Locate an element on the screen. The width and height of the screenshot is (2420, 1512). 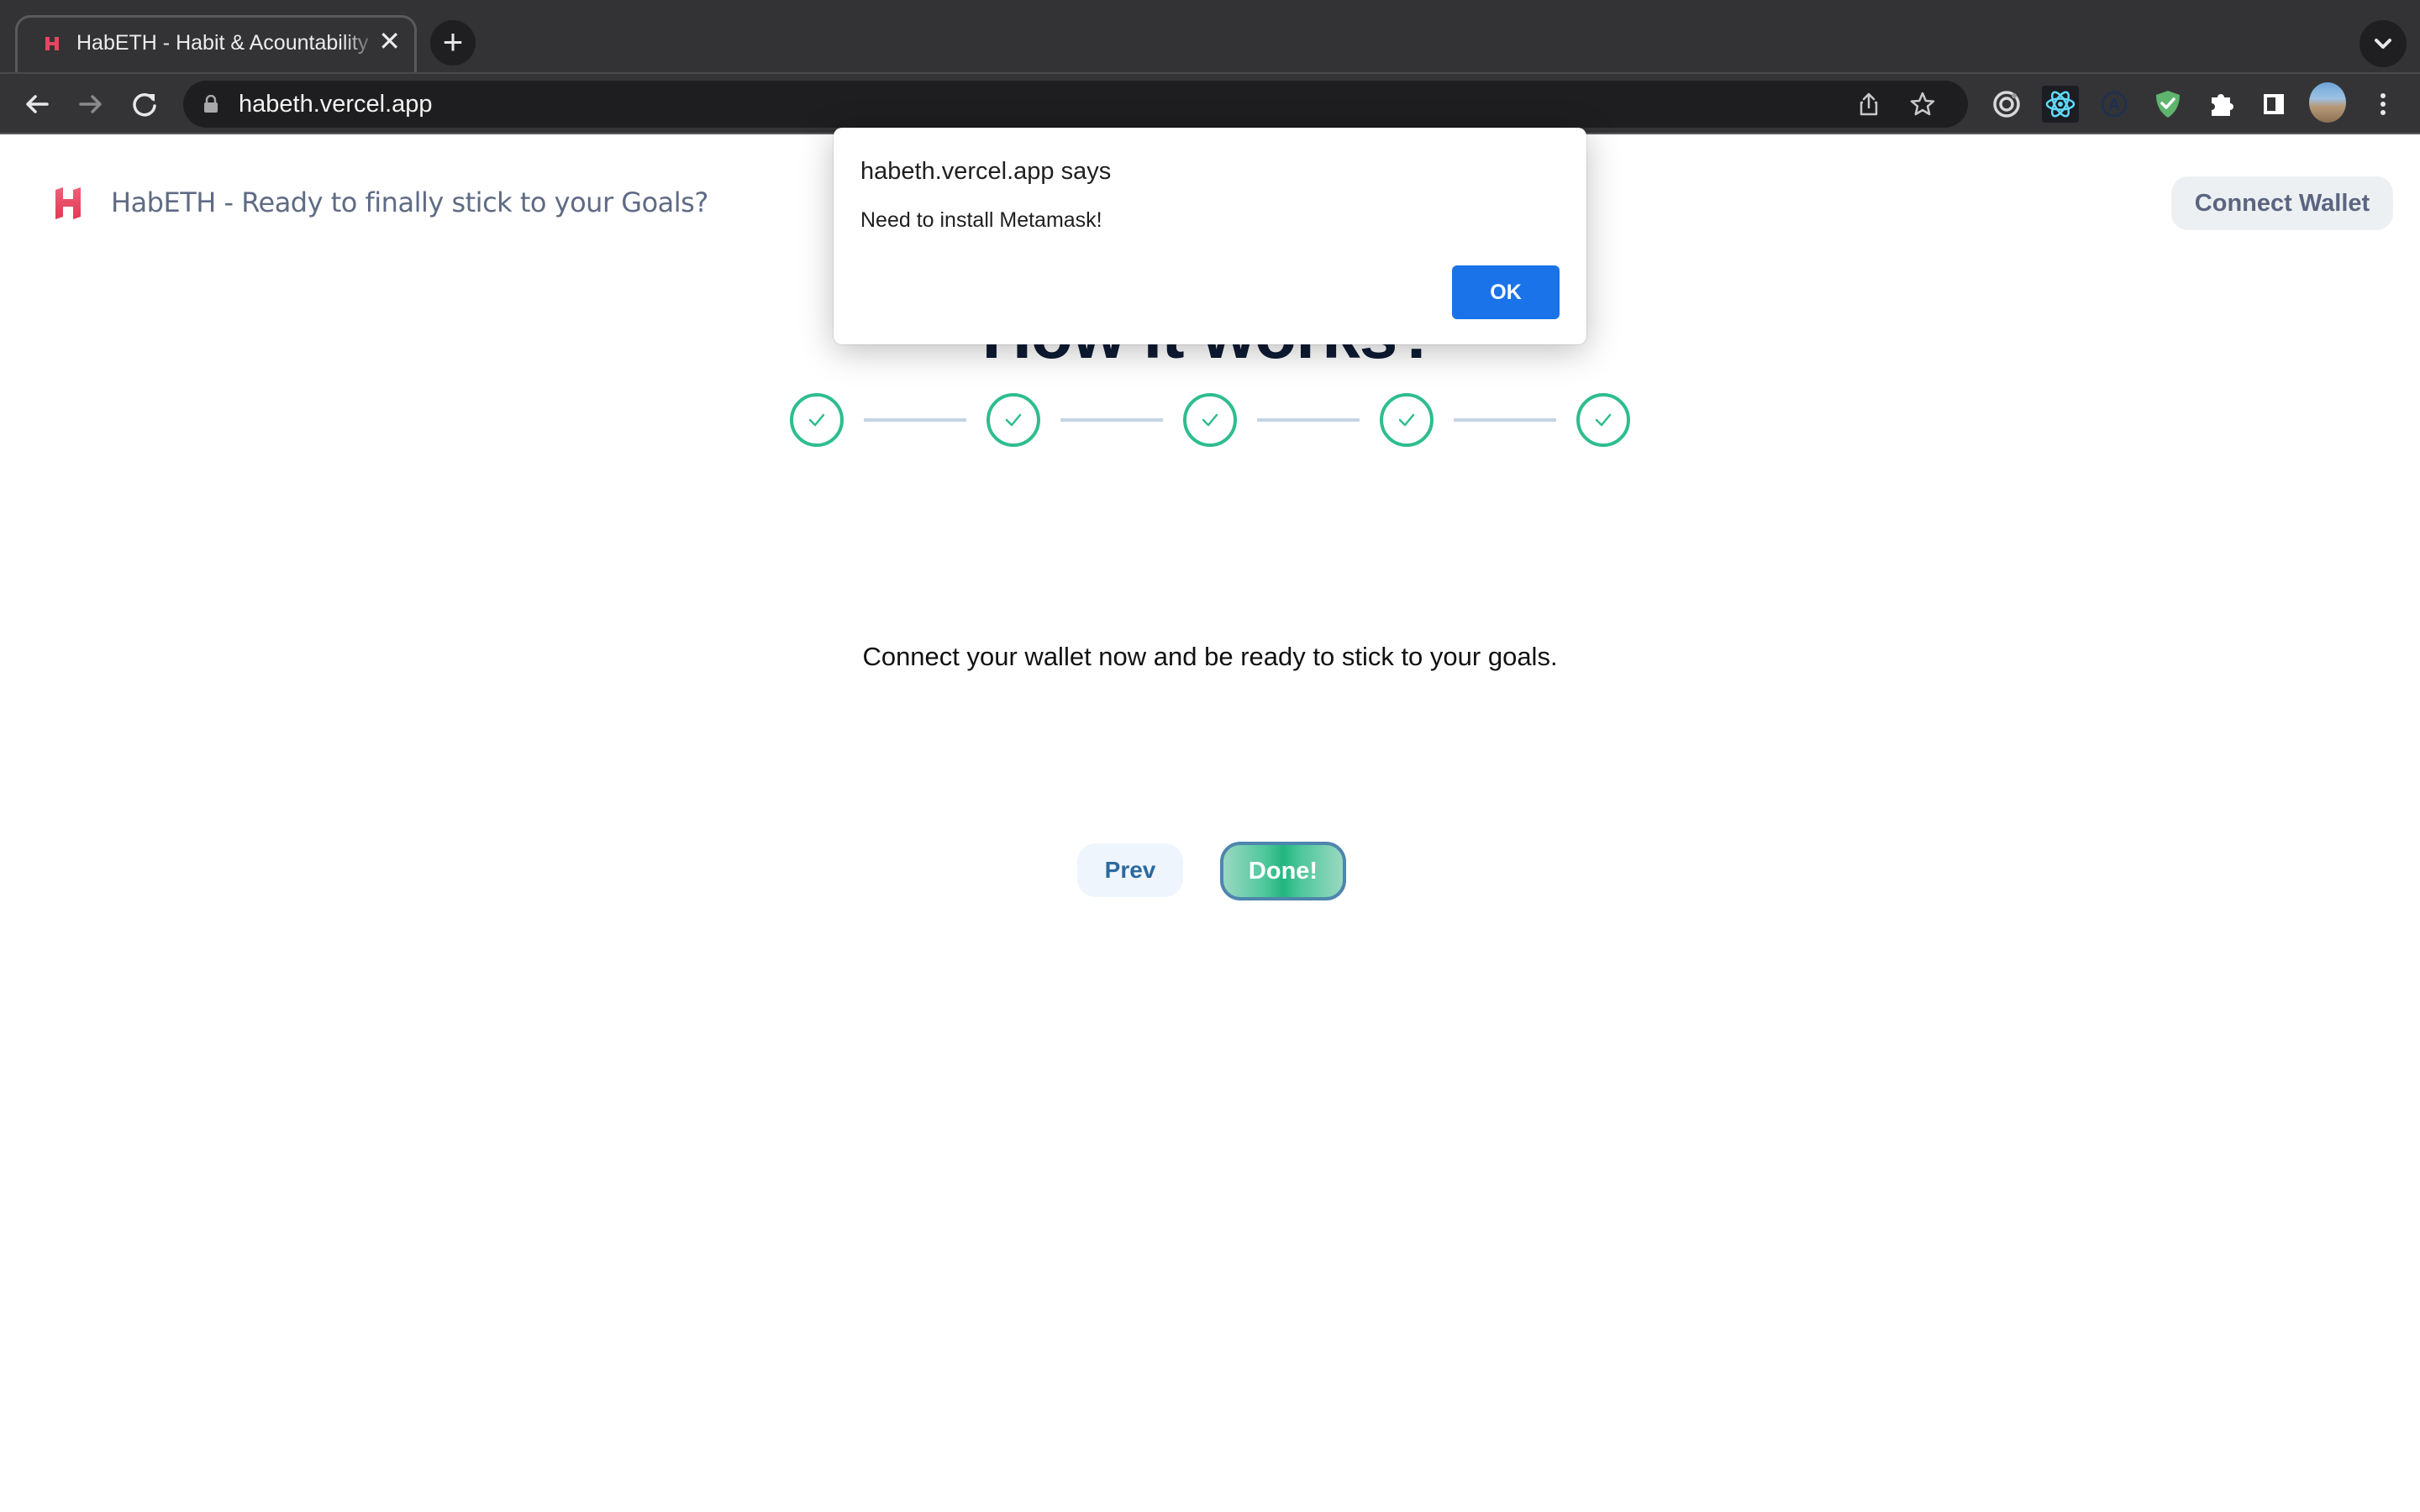
tab-search-button is located at coordinates (2384, 43).